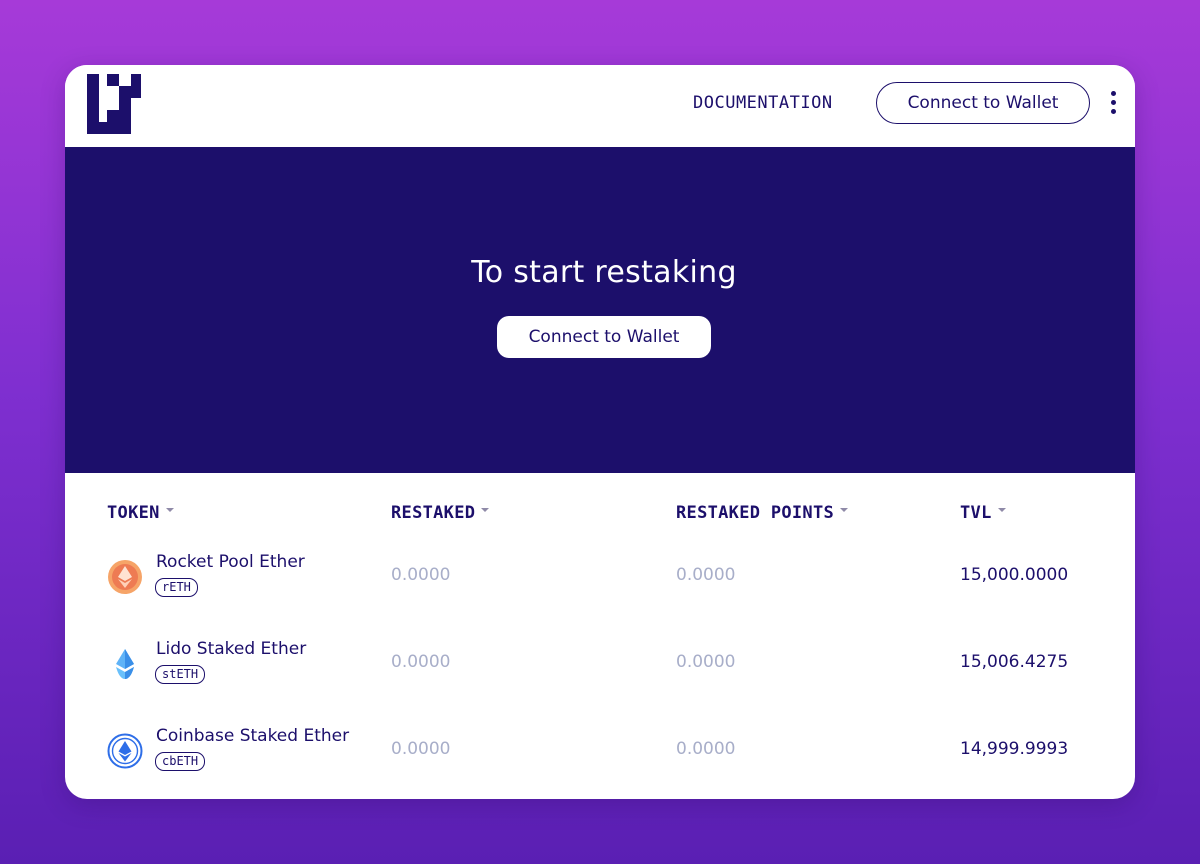  What do you see at coordinates (763, 103) in the screenshot?
I see `documentation-link: DOCUMENTATION` at bounding box center [763, 103].